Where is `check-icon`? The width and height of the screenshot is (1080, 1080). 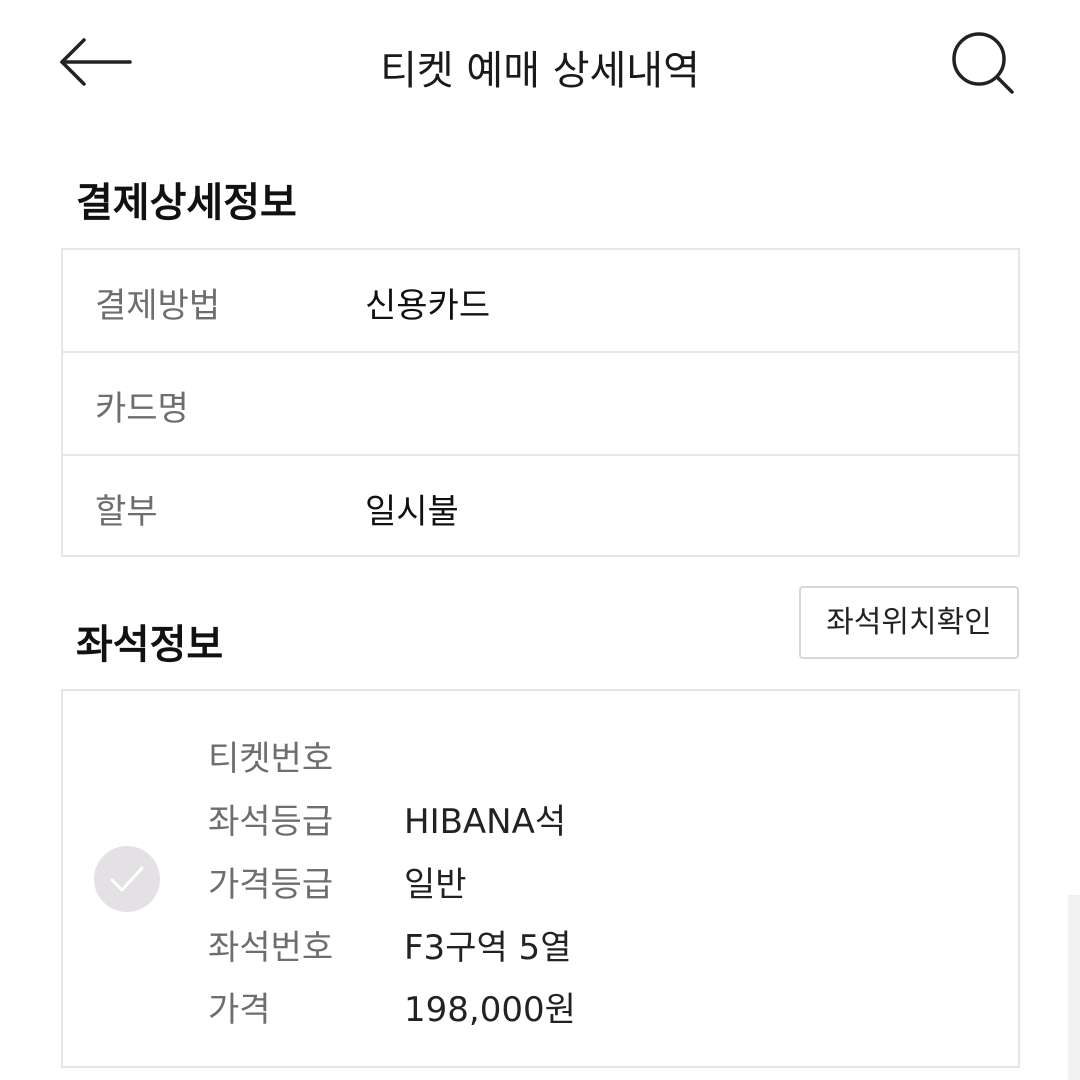 check-icon is located at coordinates (127, 879).